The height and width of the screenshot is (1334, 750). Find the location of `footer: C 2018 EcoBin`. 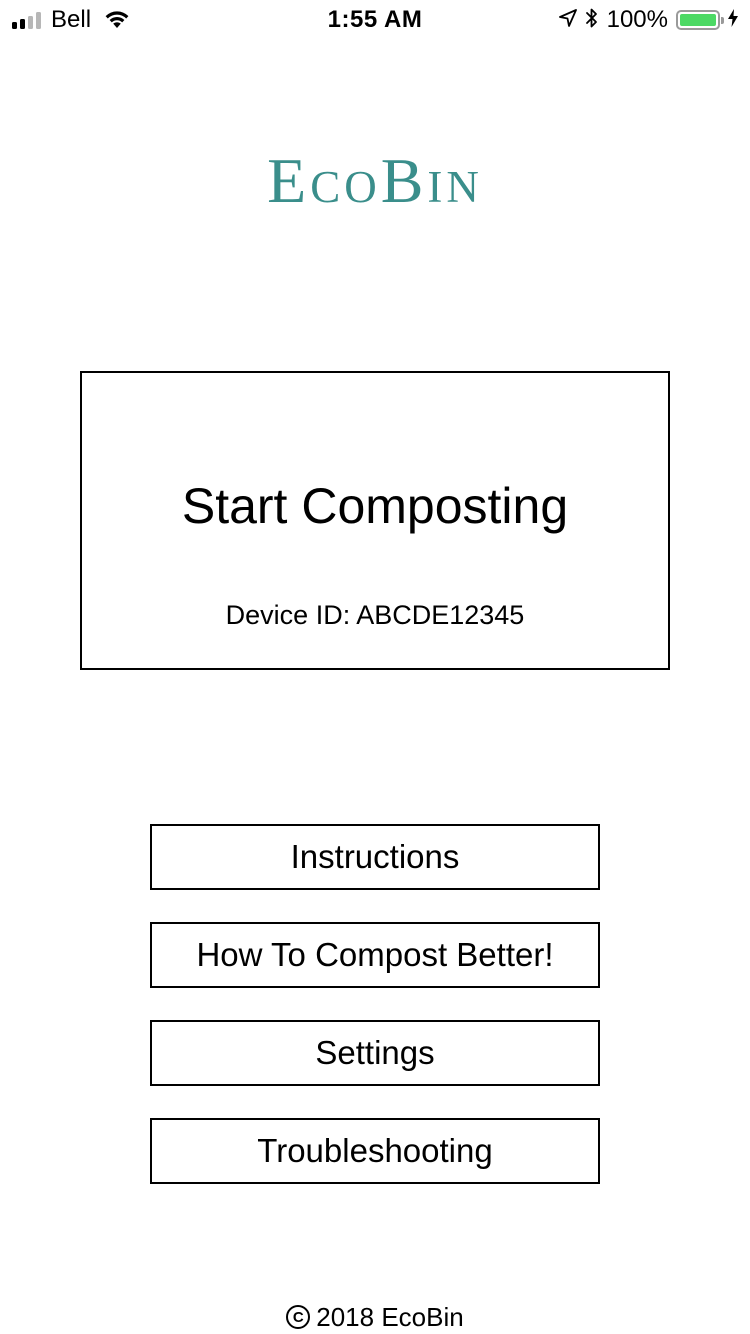

footer: C 2018 EcoBin is located at coordinates (375, 1317).